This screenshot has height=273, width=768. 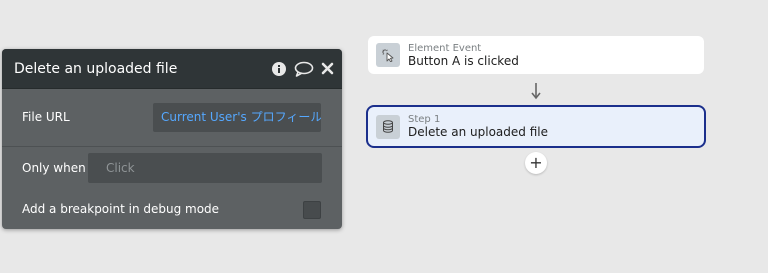 I want to click on info-icon, so click(x=279, y=69).